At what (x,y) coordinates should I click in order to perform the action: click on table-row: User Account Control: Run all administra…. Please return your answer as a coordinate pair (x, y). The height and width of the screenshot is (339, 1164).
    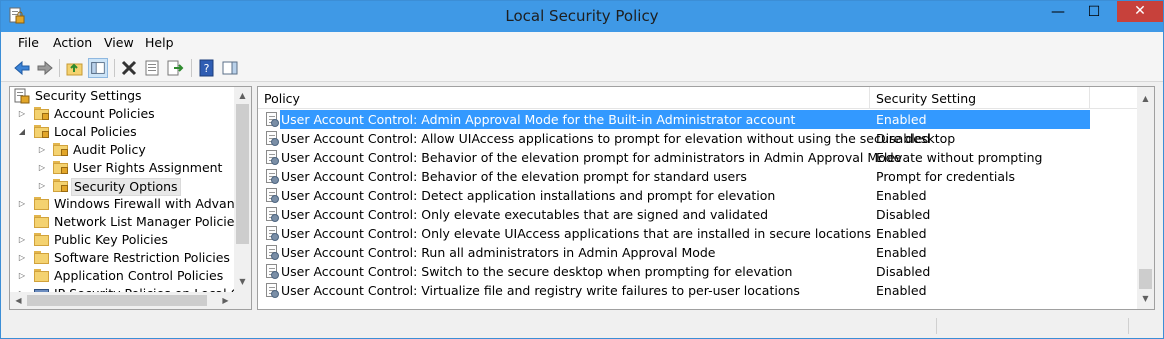
    Looking at the image, I should click on (698, 252).